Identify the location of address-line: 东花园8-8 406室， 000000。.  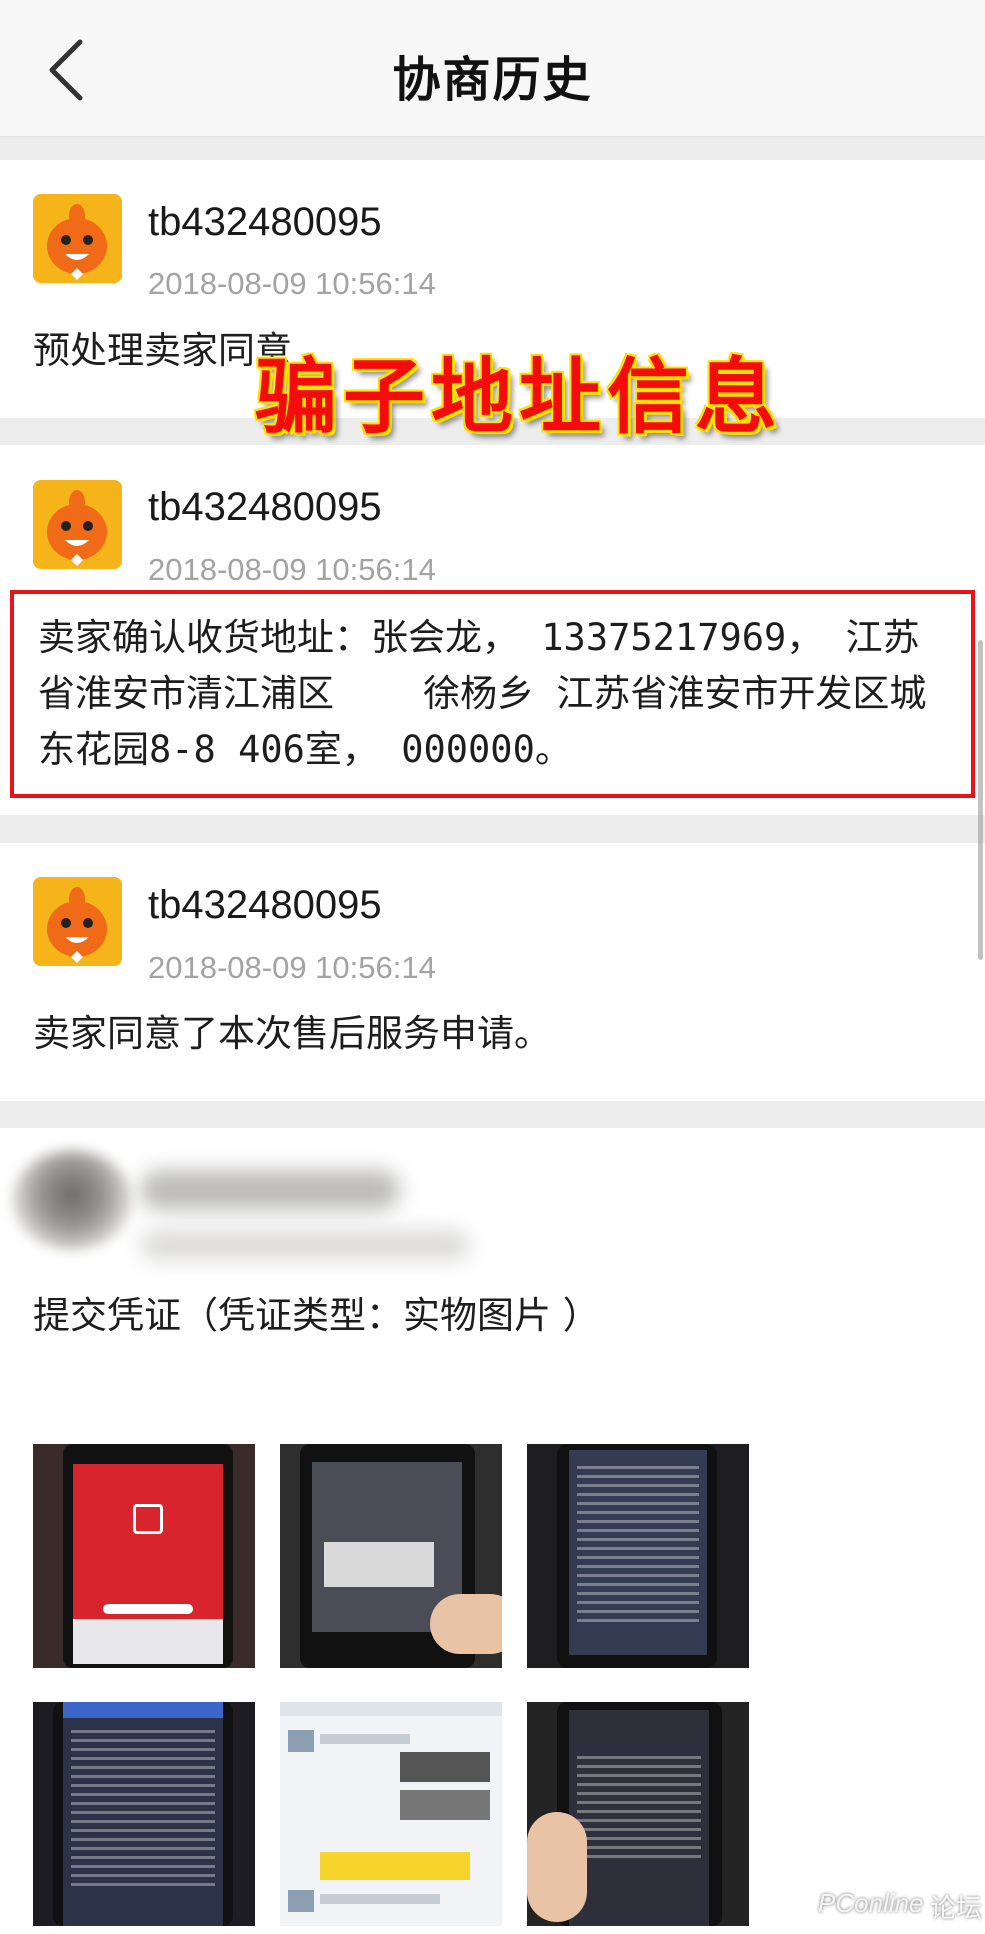
(305, 749).